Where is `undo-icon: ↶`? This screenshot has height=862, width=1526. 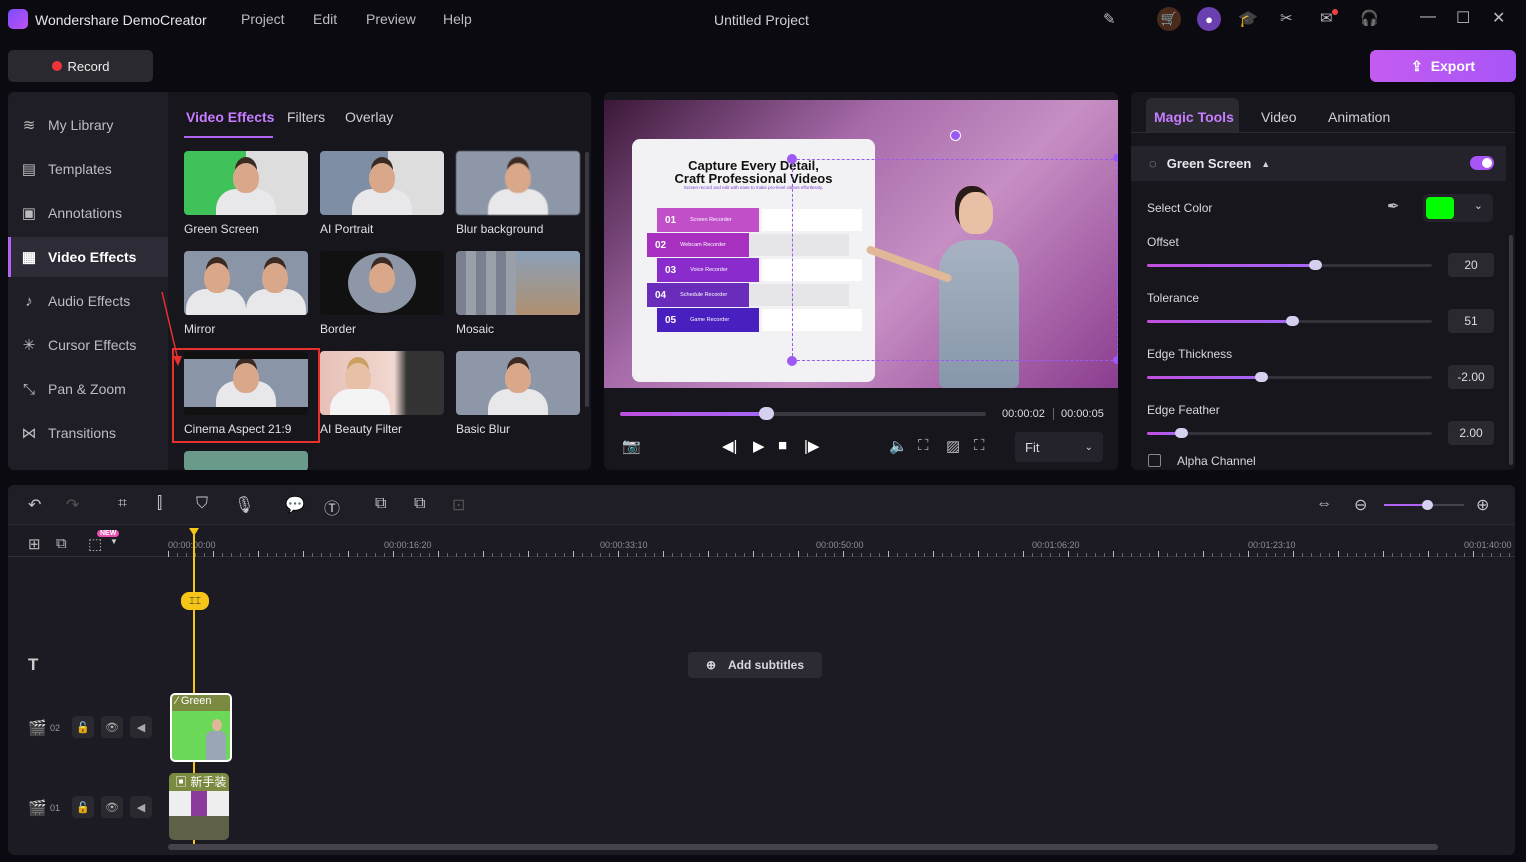 undo-icon: ↶ is located at coordinates (34, 505).